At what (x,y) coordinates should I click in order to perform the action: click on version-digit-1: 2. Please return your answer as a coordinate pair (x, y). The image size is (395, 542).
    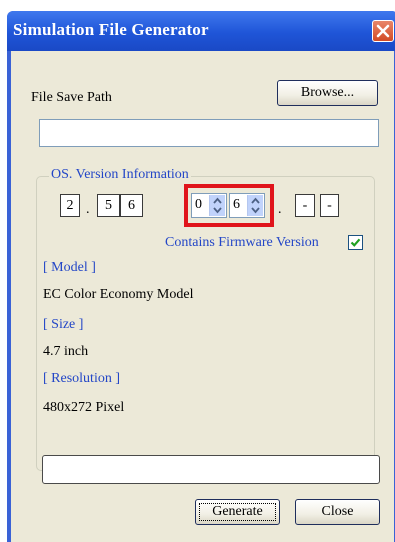
    Looking at the image, I should click on (70, 205).